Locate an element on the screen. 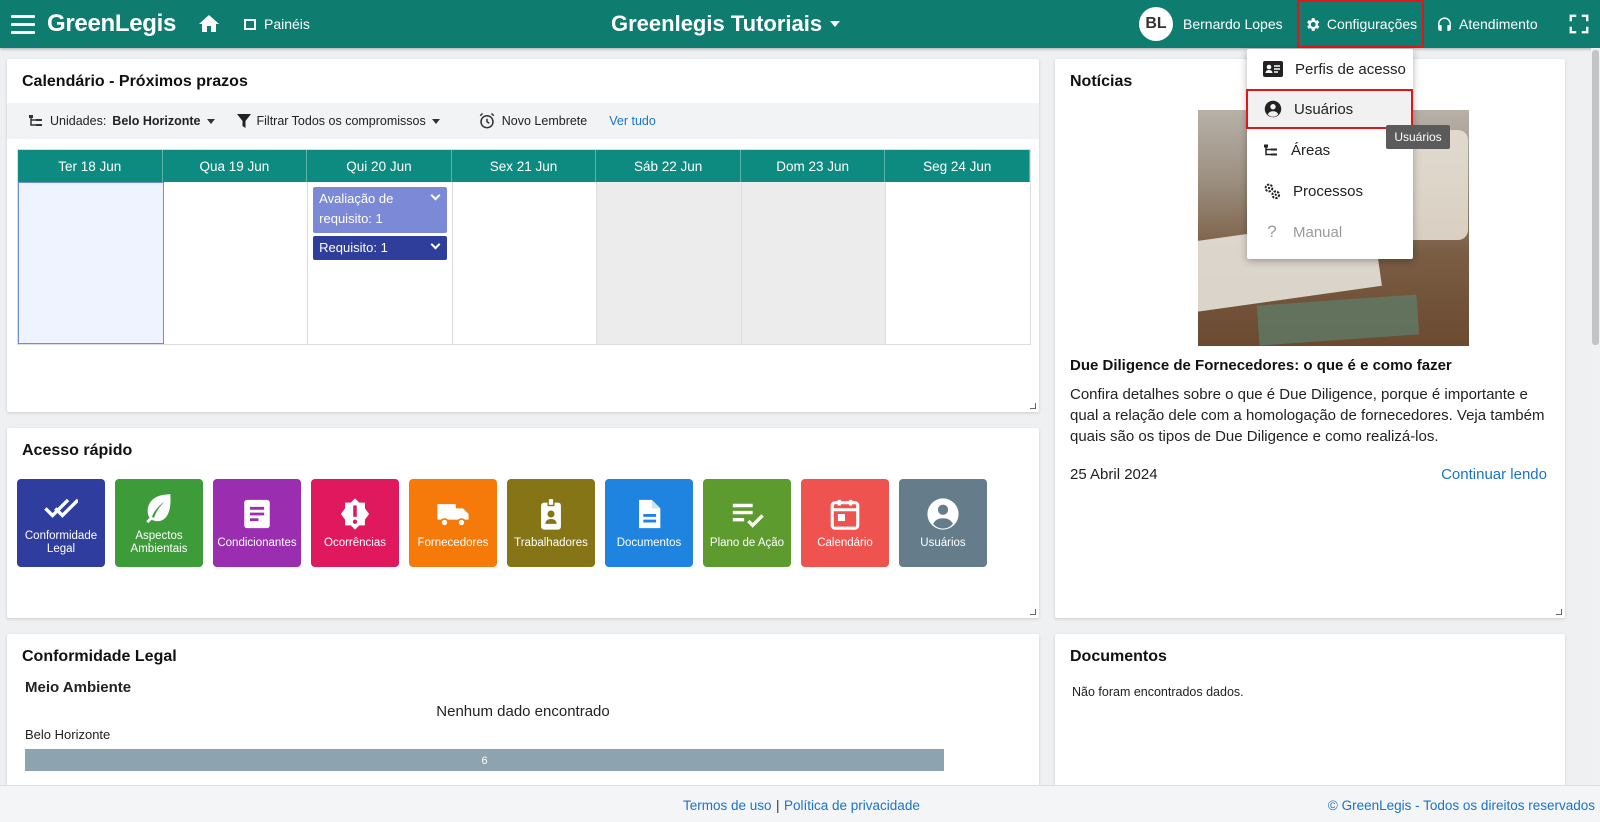 The width and height of the screenshot is (1600, 822). documentos-card: Documentos Não foram encontrados dados. is located at coordinates (1310, 714).